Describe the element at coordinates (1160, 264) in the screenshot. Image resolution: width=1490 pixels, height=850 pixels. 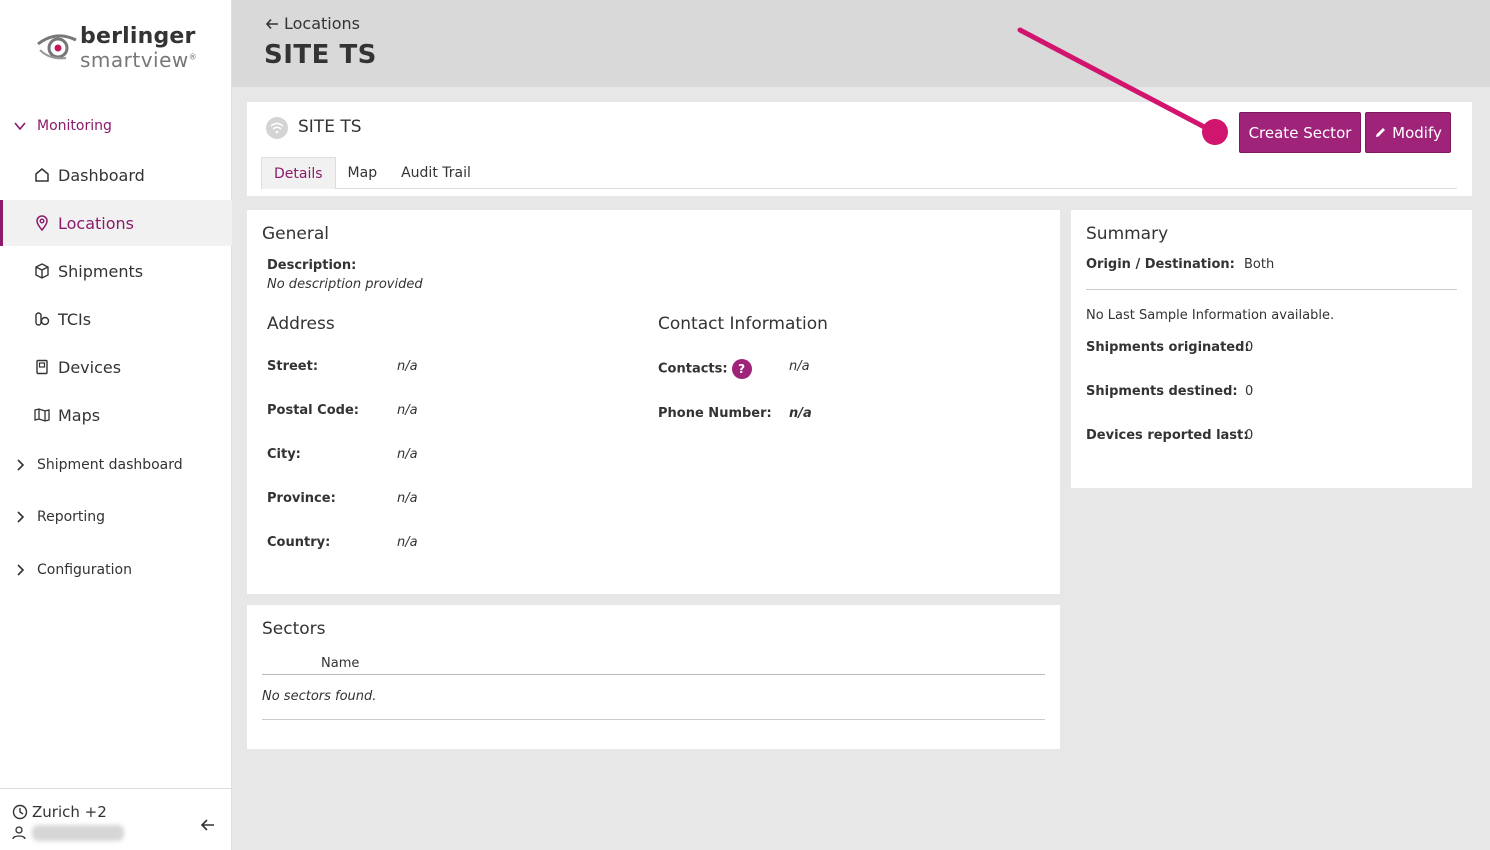
I see `origin-destination-label: Origin / Destination:` at that location.